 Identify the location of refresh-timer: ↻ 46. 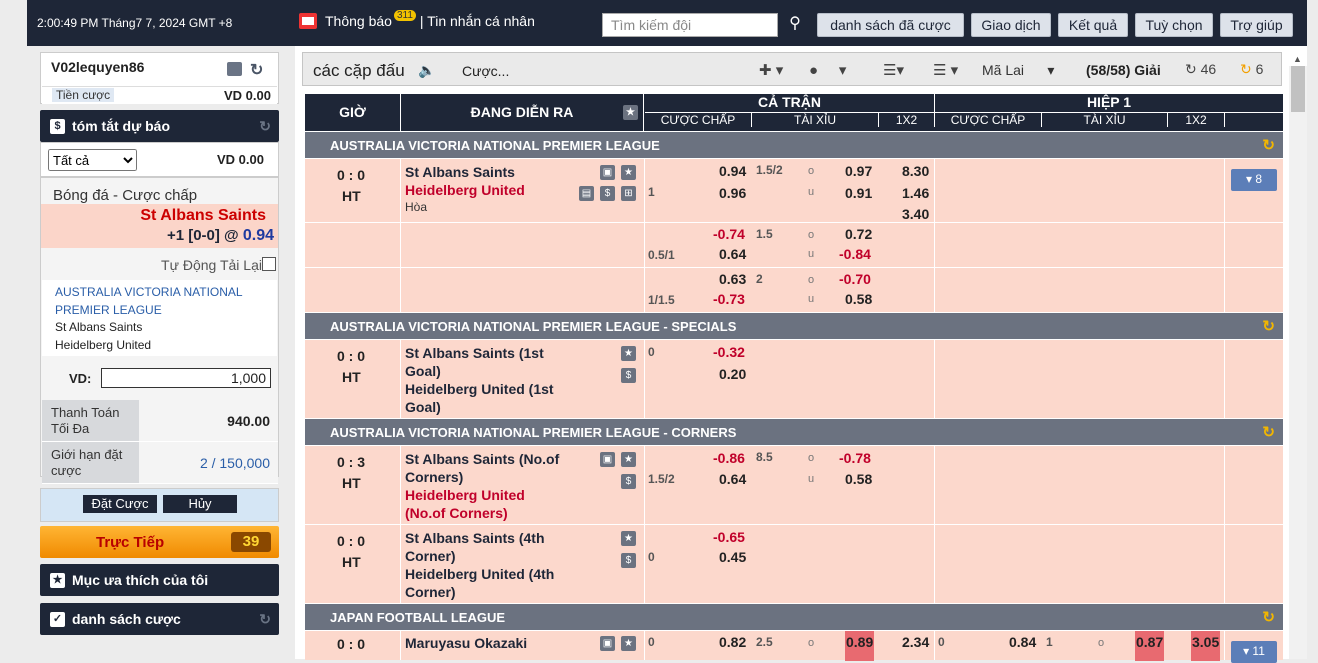
(1200, 69).